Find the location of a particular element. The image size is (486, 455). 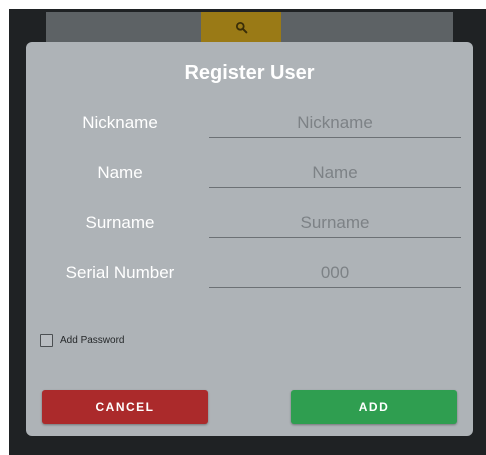

name-input is located at coordinates (335, 173).